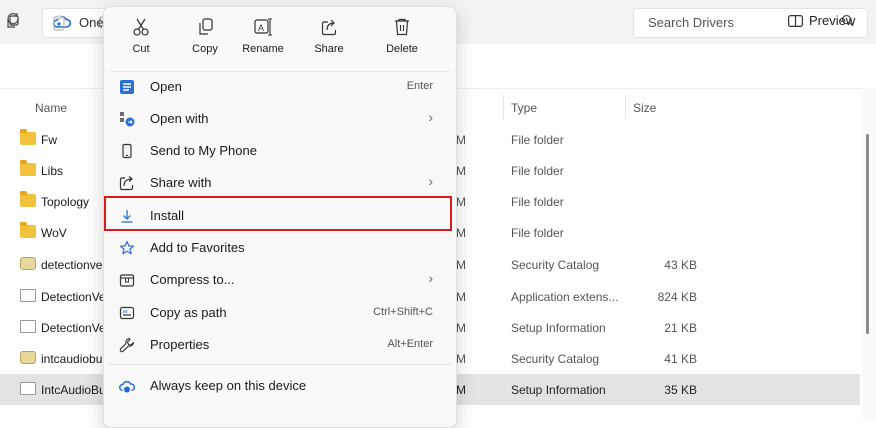 This screenshot has width=876, height=428. Describe the element at coordinates (167, 215) in the screenshot. I see `menu-item-label: Install` at that location.